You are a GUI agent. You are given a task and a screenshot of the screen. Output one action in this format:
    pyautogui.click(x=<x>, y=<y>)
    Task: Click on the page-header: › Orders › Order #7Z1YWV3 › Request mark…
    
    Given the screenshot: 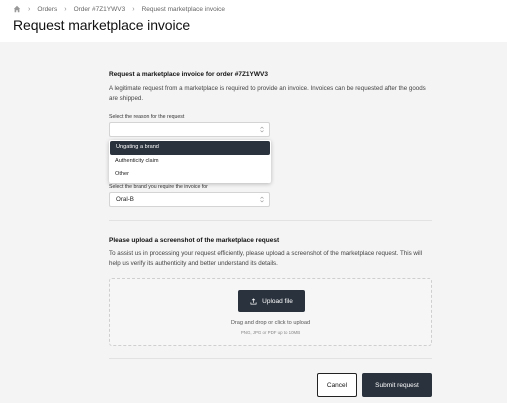 What is the action you would take?
    pyautogui.click(x=253, y=21)
    